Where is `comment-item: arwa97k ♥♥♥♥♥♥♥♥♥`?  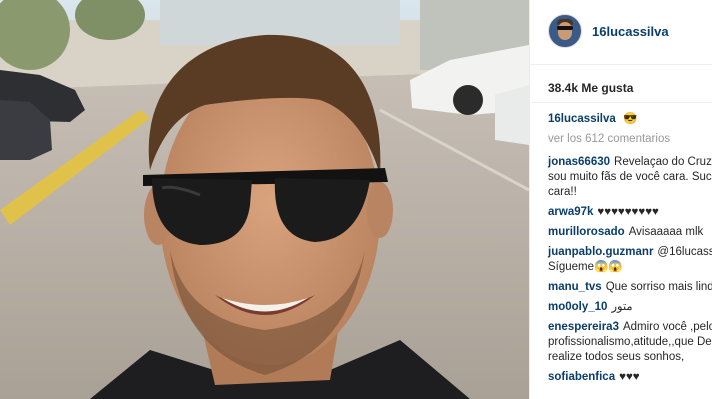 comment-item: arwa97k ♥♥♥♥♥♥♥♥♥ is located at coordinates (630, 212).